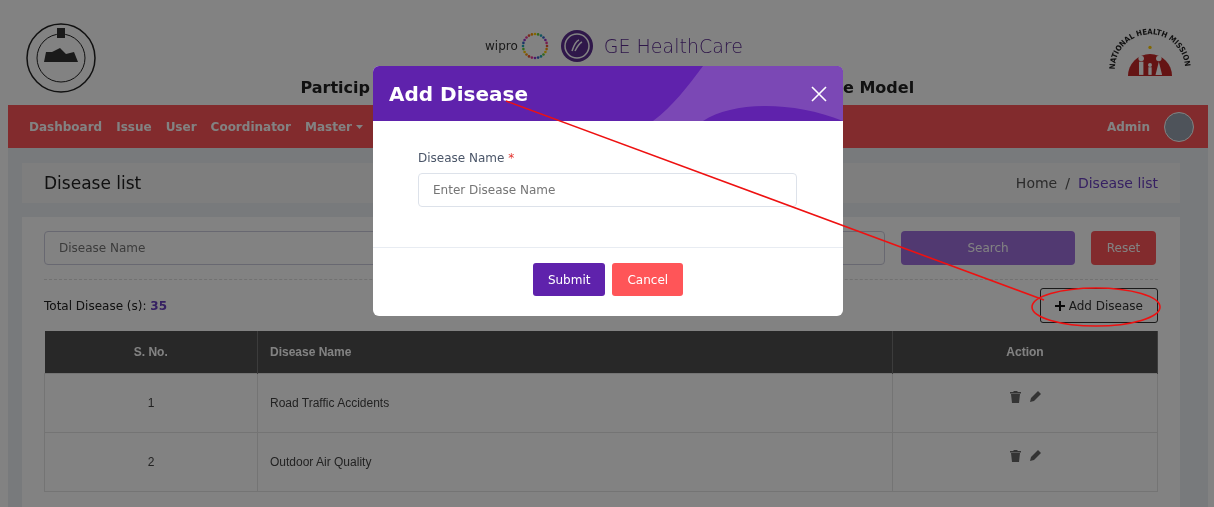 The height and width of the screenshot is (507, 1214). Describe the element at coordinates (575, 352) in the screenshot. I see `column-header: Disease Name` at that location.